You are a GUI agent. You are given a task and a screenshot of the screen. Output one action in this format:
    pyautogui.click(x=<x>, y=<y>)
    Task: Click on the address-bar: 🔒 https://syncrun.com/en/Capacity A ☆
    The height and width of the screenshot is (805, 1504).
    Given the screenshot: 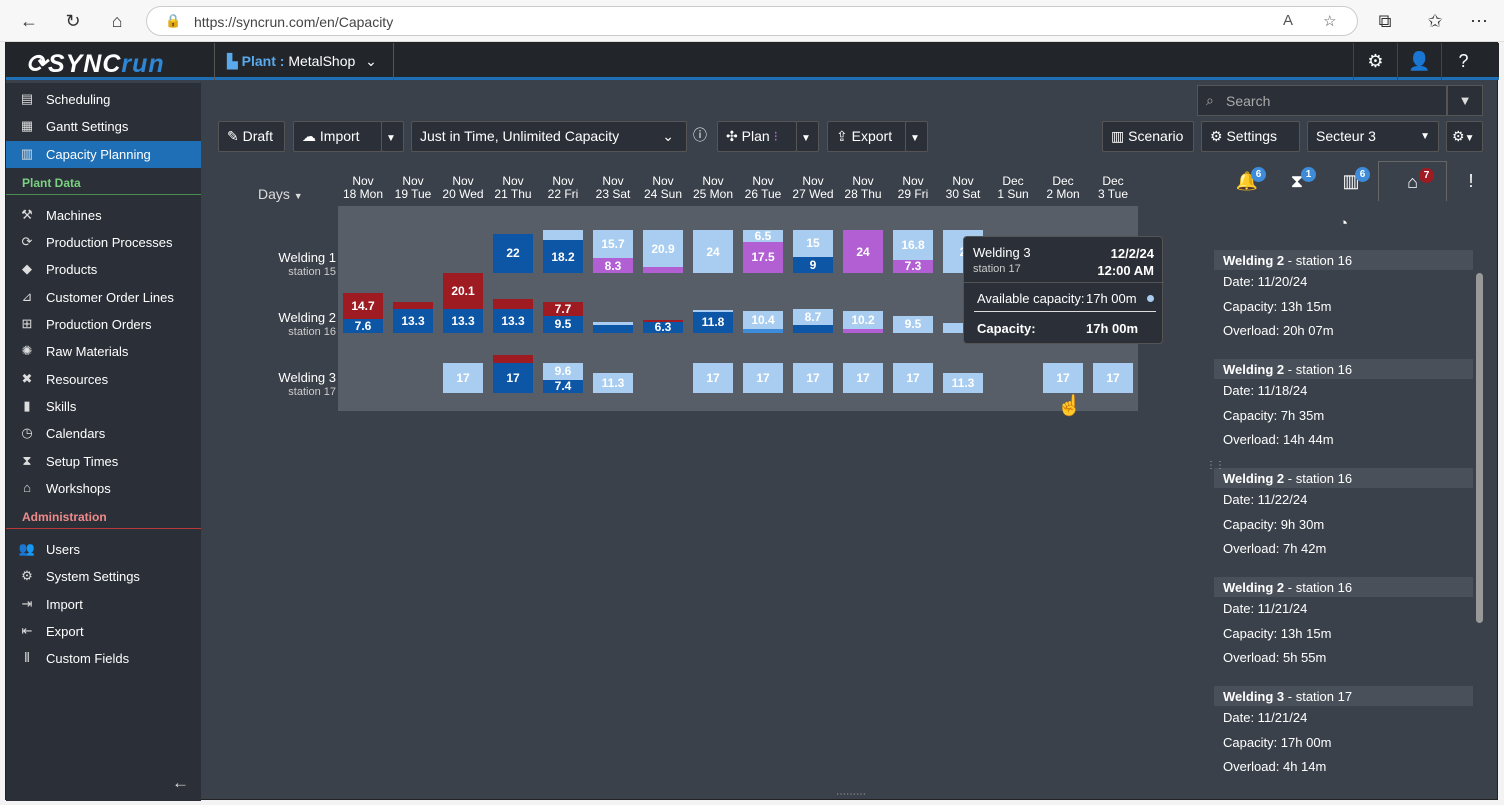 What is the action you would take?
    pyautogui.click(x=752, y=21)
    